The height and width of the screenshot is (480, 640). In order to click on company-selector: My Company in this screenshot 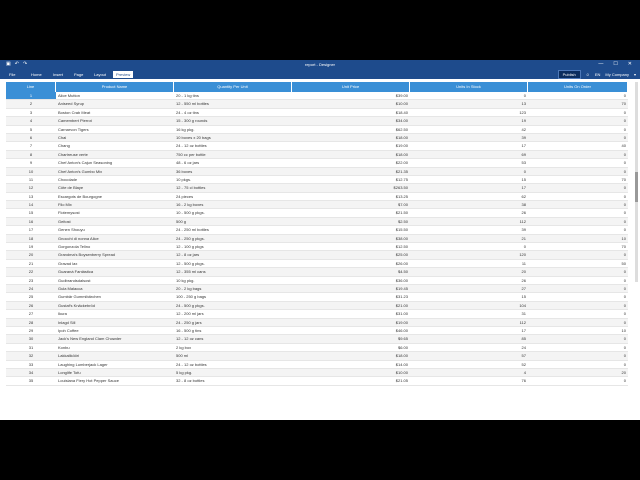, I will do `click(617, 74)`.